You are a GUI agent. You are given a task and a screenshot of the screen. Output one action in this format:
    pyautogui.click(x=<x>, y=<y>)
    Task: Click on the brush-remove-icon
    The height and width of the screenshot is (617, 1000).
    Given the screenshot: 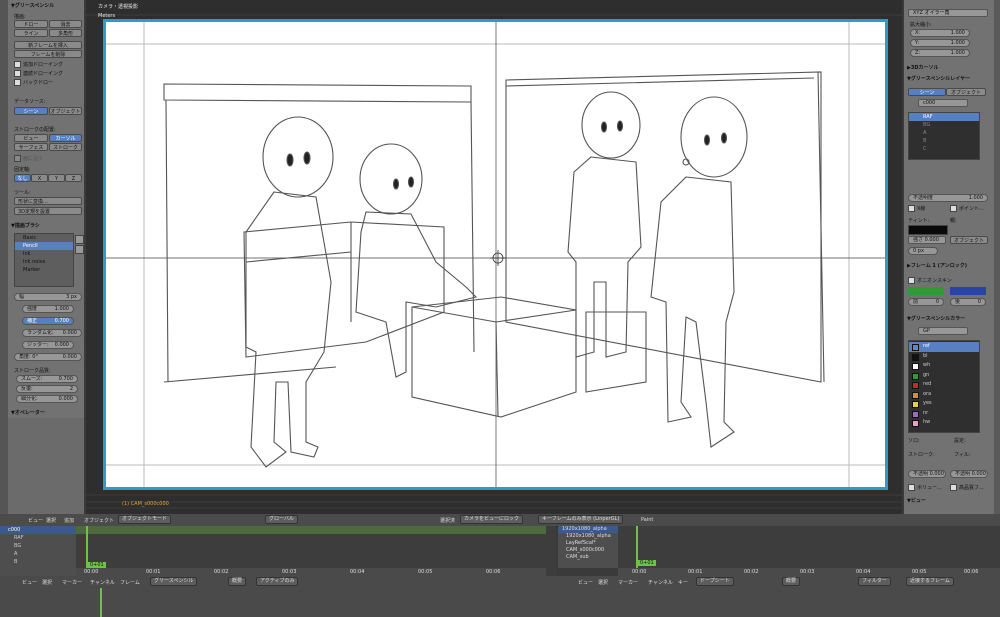 What is the action you would take?
    pyautogui.click(x=79, y=249)
    